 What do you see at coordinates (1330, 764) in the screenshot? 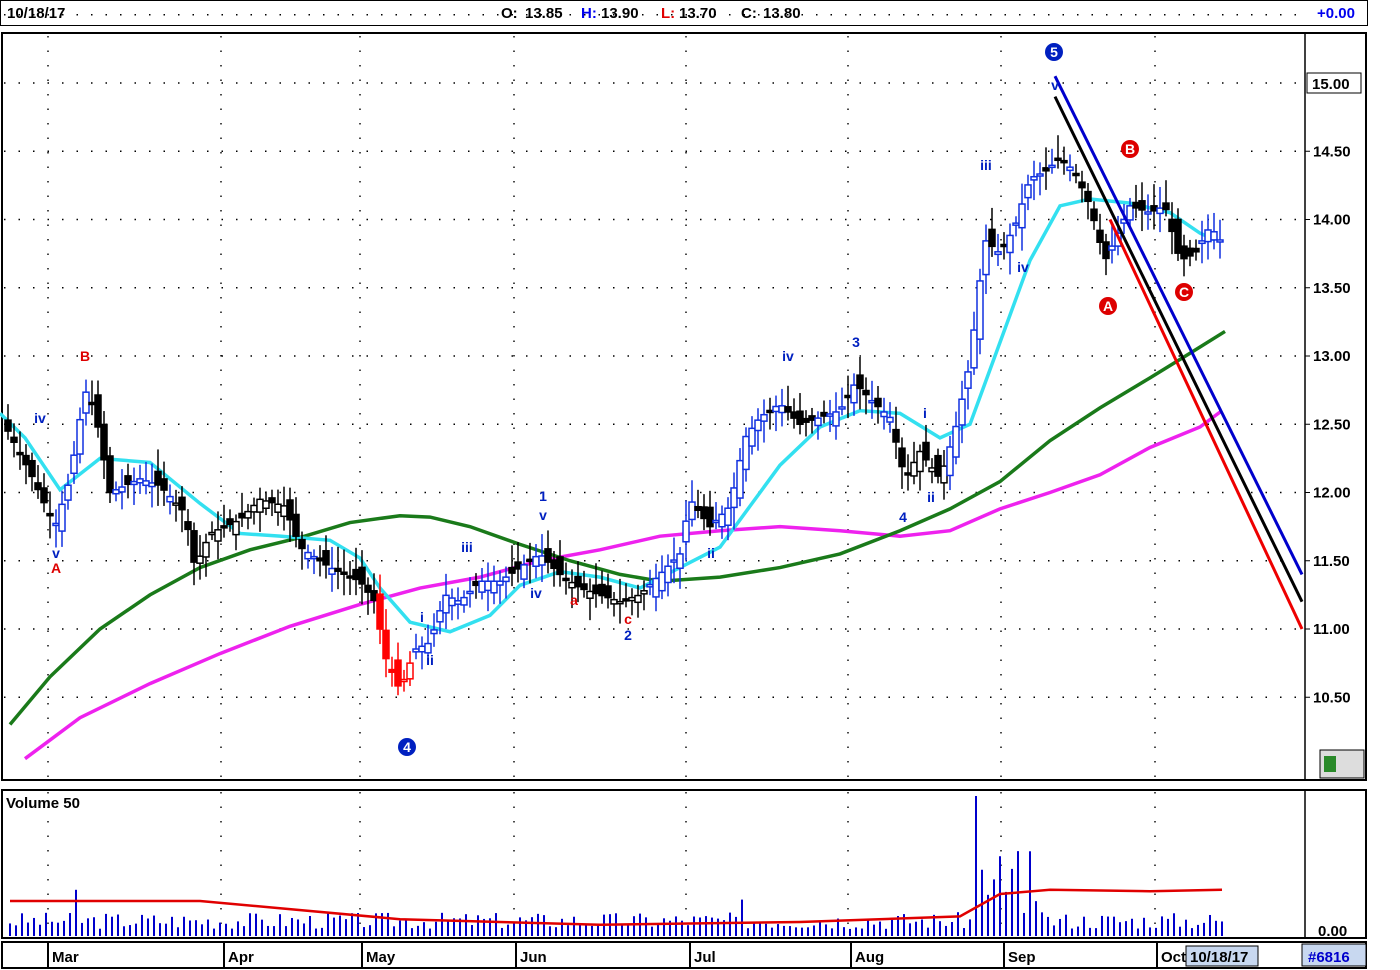
I see `zoom-widget-icon` at bounding box center [1330, 764].